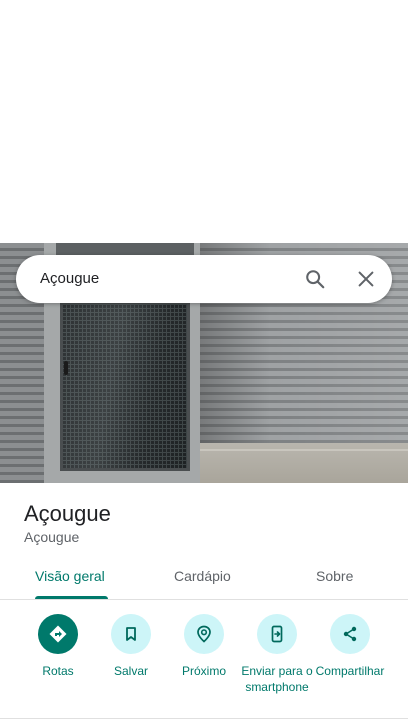  I want to click on share-label: Compartilhar, so click(350, 671).